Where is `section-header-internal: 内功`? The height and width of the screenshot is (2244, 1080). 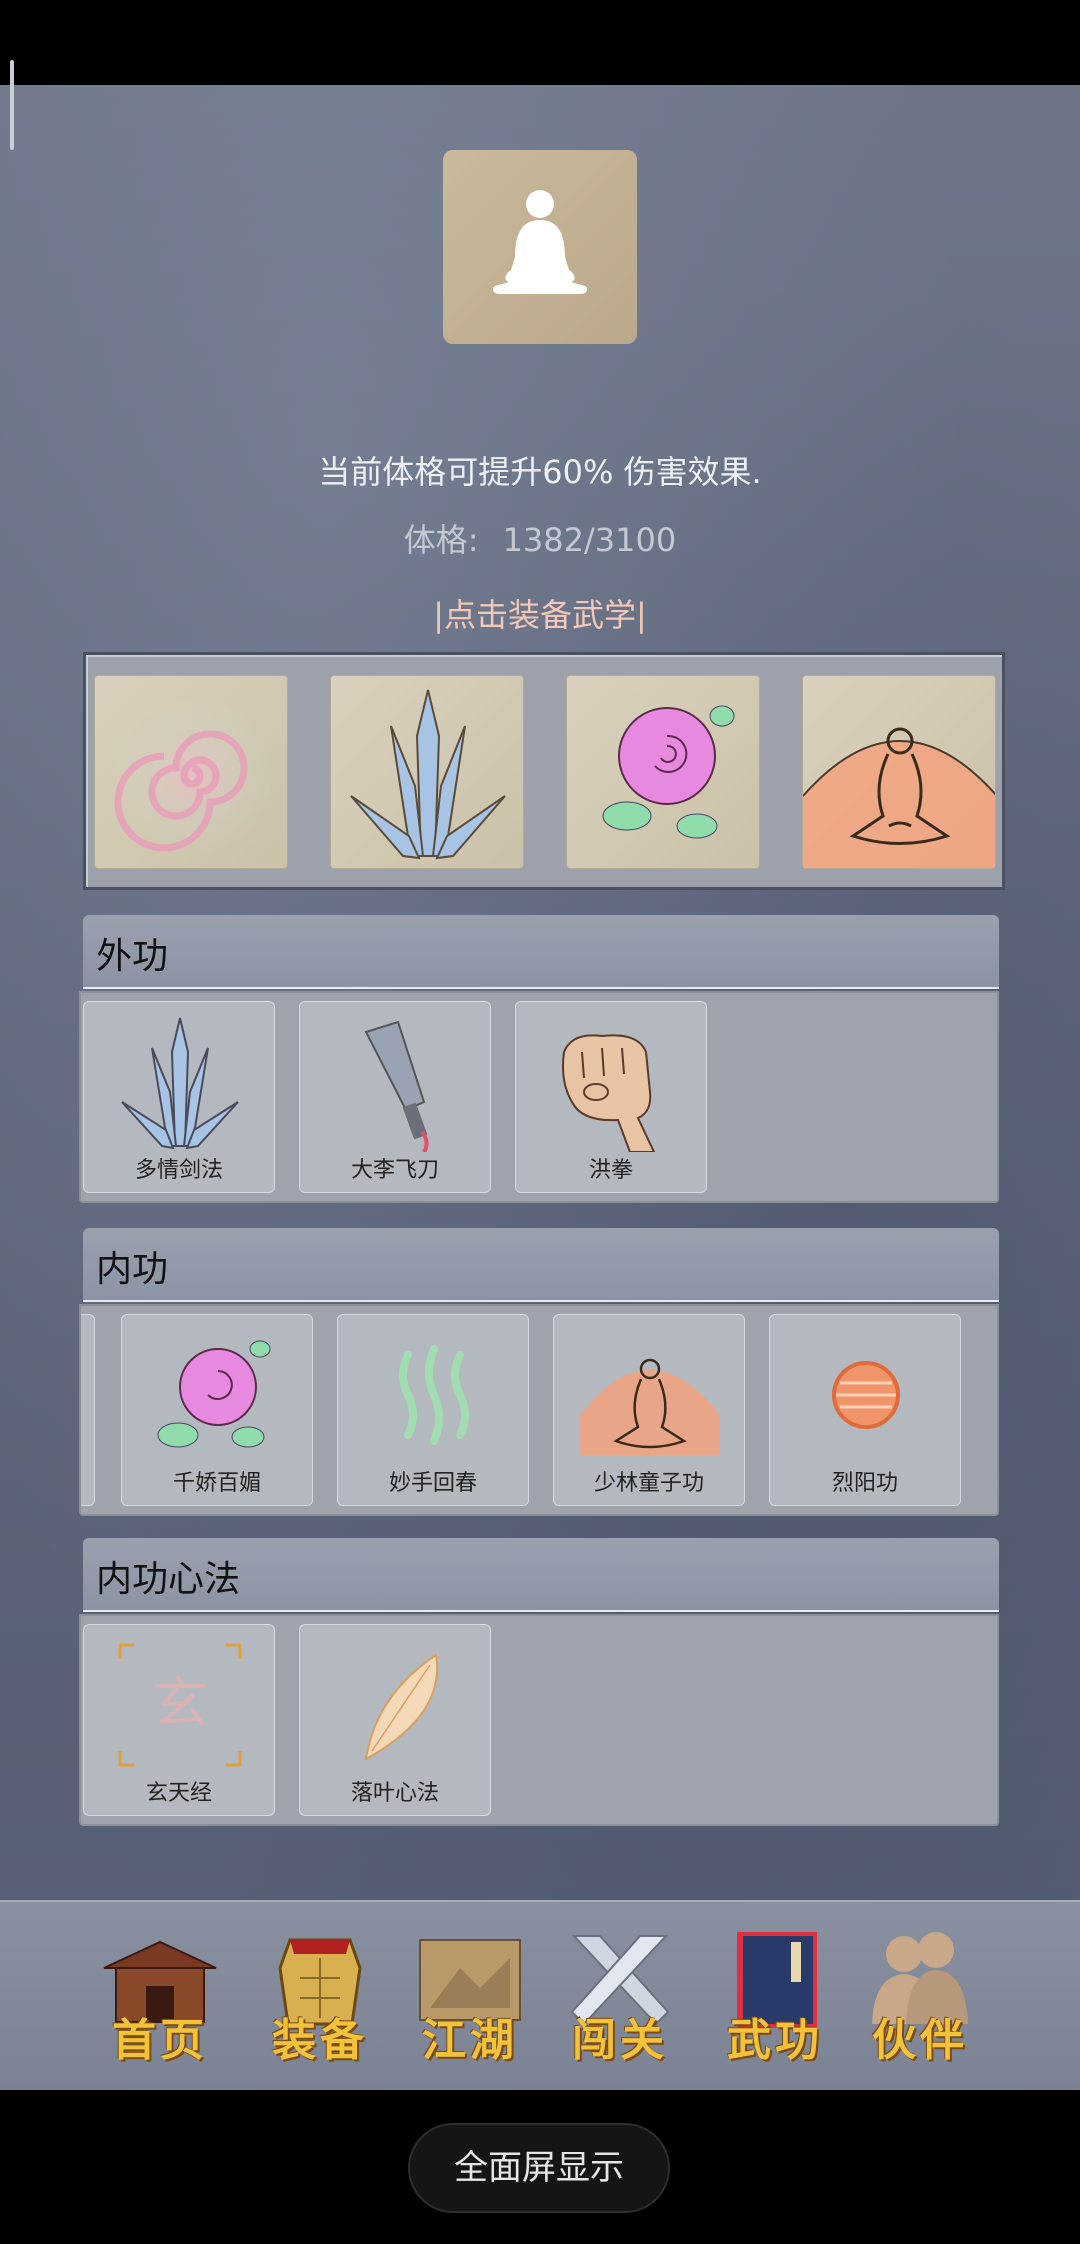 section-header-internal: 内功 is located at coordinates (541, 1265).